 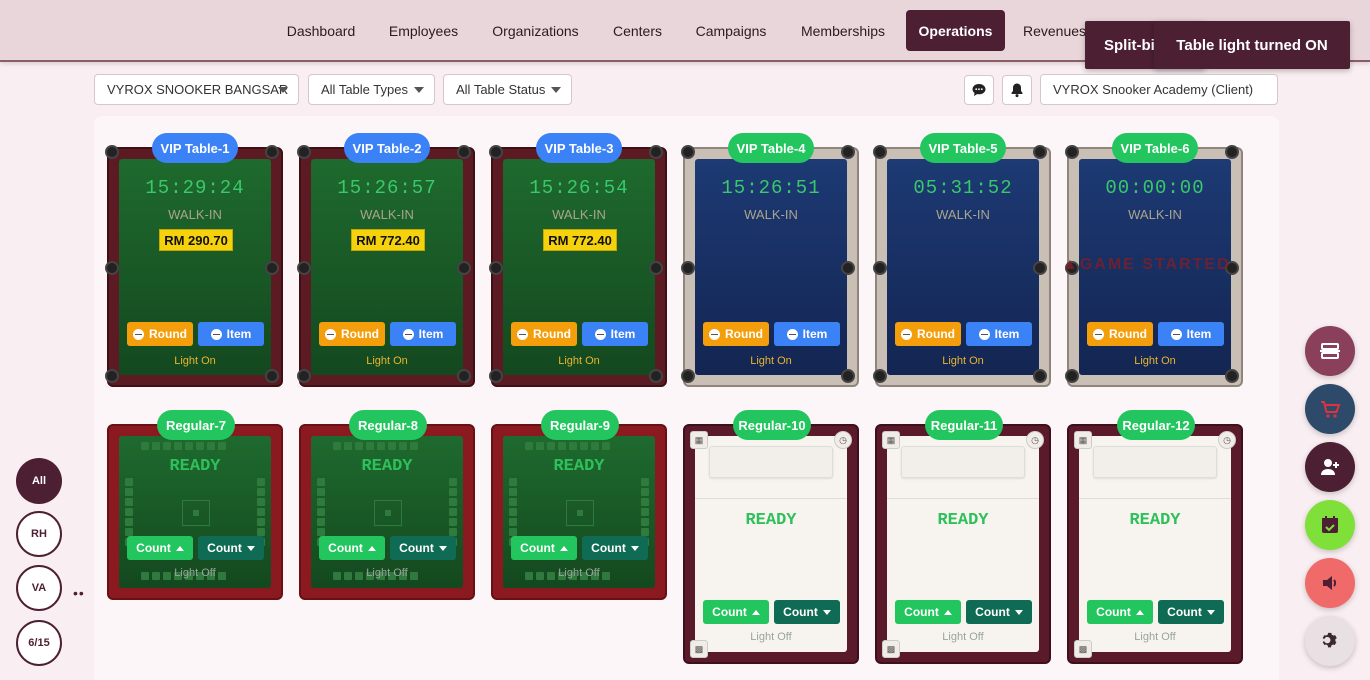 I want to click on table-status: READY, so click(x=771, y=520).